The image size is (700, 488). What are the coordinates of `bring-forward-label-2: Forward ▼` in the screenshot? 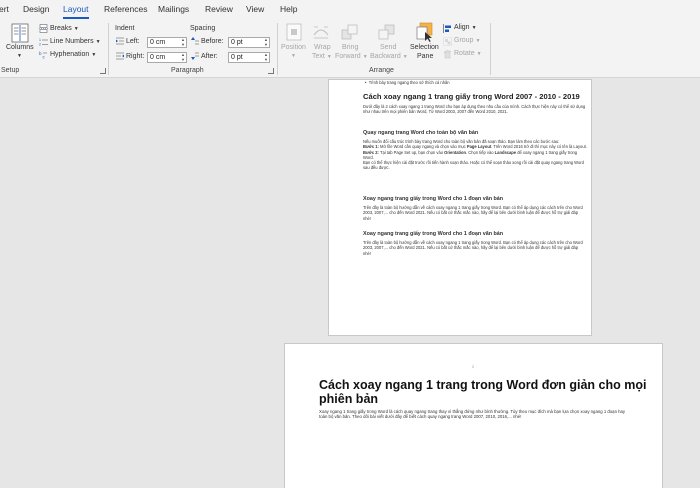 It's located at (351, 56).